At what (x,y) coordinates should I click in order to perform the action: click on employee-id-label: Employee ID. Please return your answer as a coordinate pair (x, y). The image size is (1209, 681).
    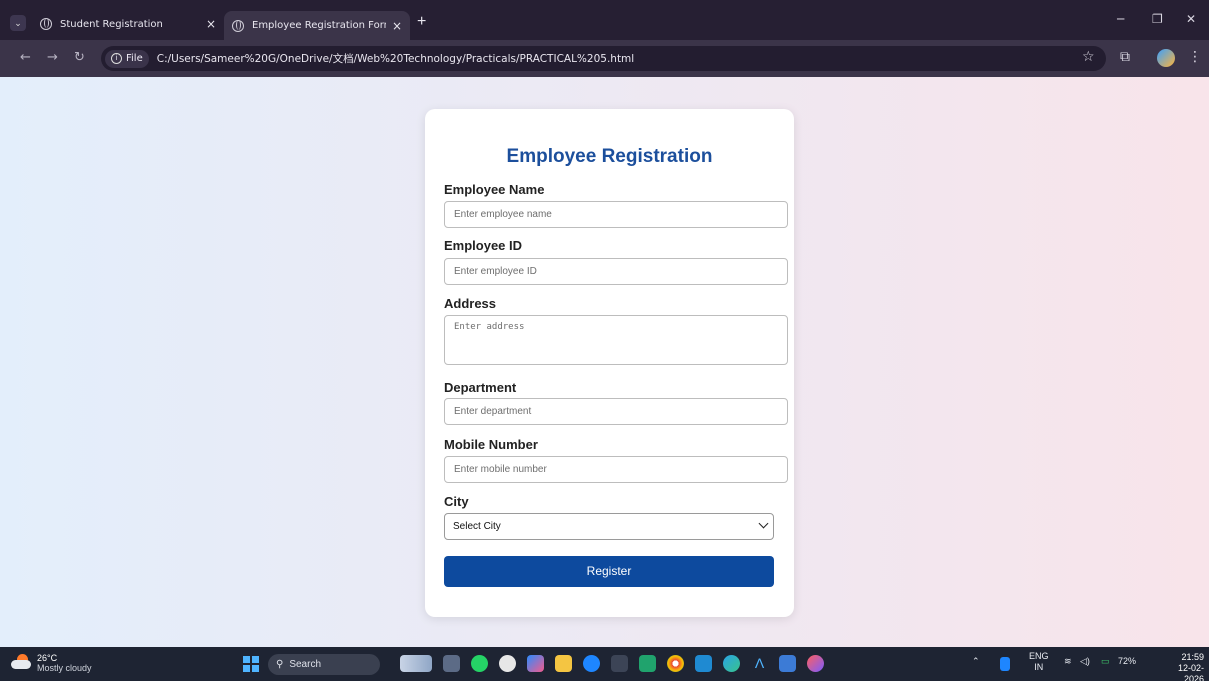
    Looking at the image, I should click on (483, 245).